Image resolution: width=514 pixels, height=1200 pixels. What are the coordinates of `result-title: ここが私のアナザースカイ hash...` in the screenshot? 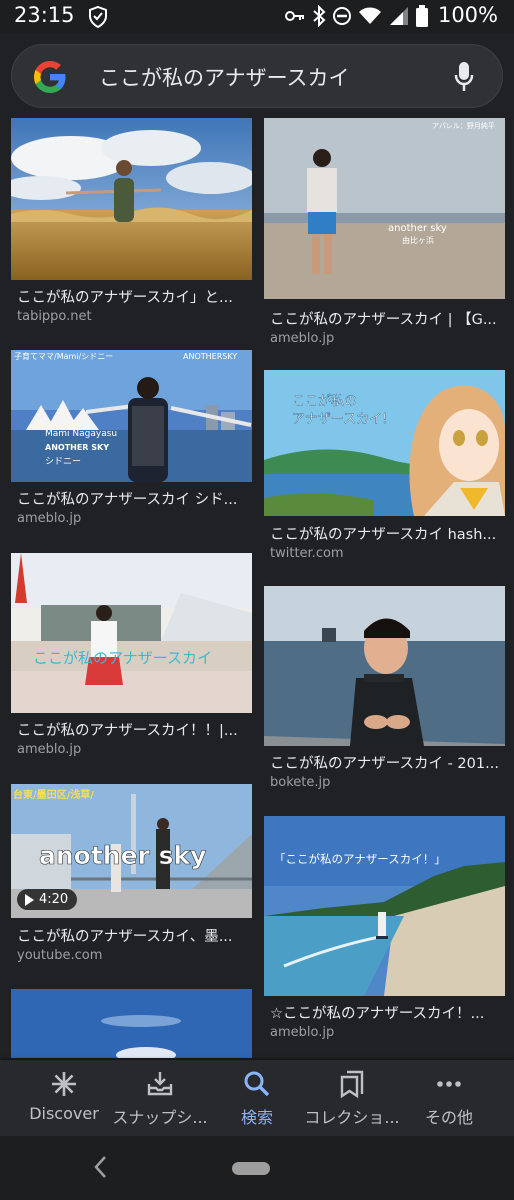 It's located at (386, 533).